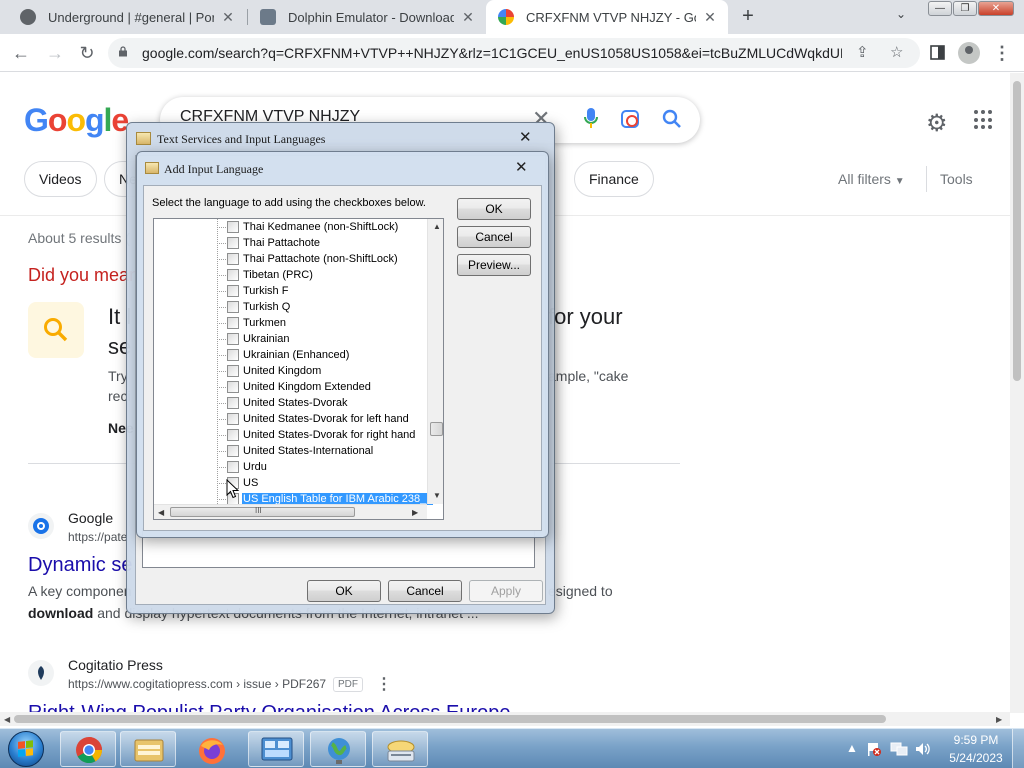 This screenshot has height=768, width=1024. What do you see at coordinates (60, 179) in the screenshot?
I see `chip-videos: Videos` at bounding box center [60, 179].